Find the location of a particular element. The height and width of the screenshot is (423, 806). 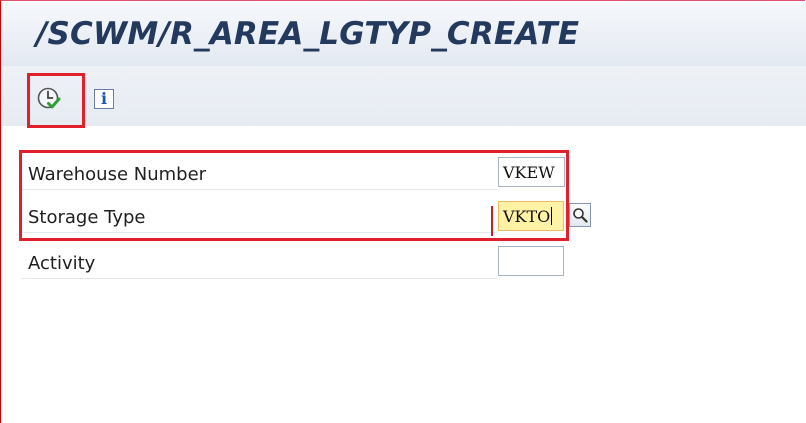

info-icon: i is located at coordinates (104, 99).